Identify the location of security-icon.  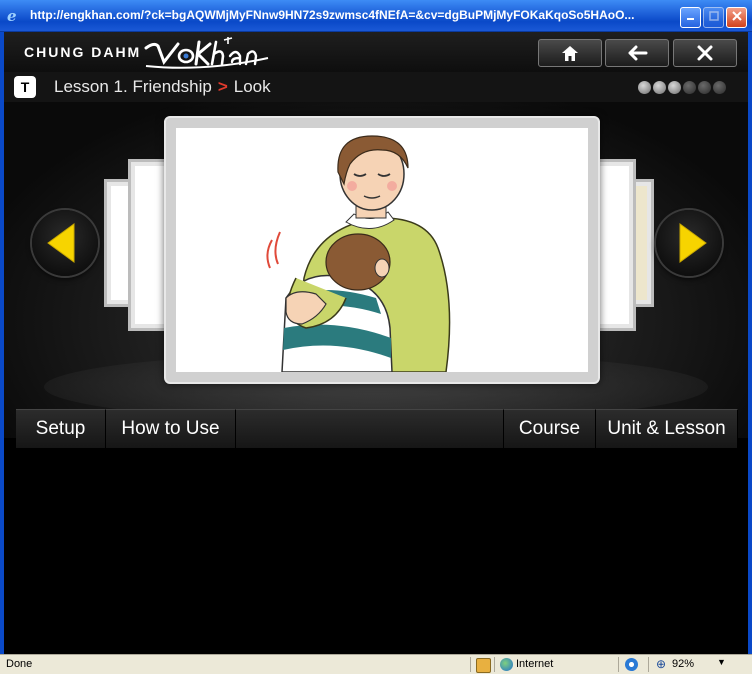
(483, 665).